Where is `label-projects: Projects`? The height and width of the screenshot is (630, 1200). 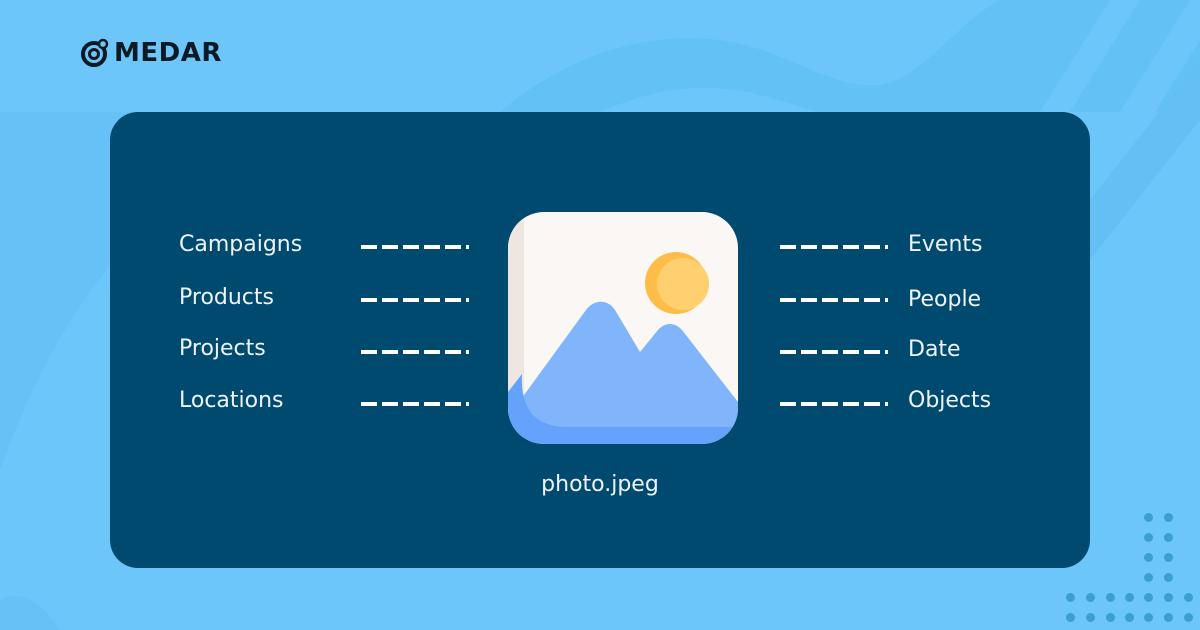
label-projects: Projects is located at coordinates (222, 348).